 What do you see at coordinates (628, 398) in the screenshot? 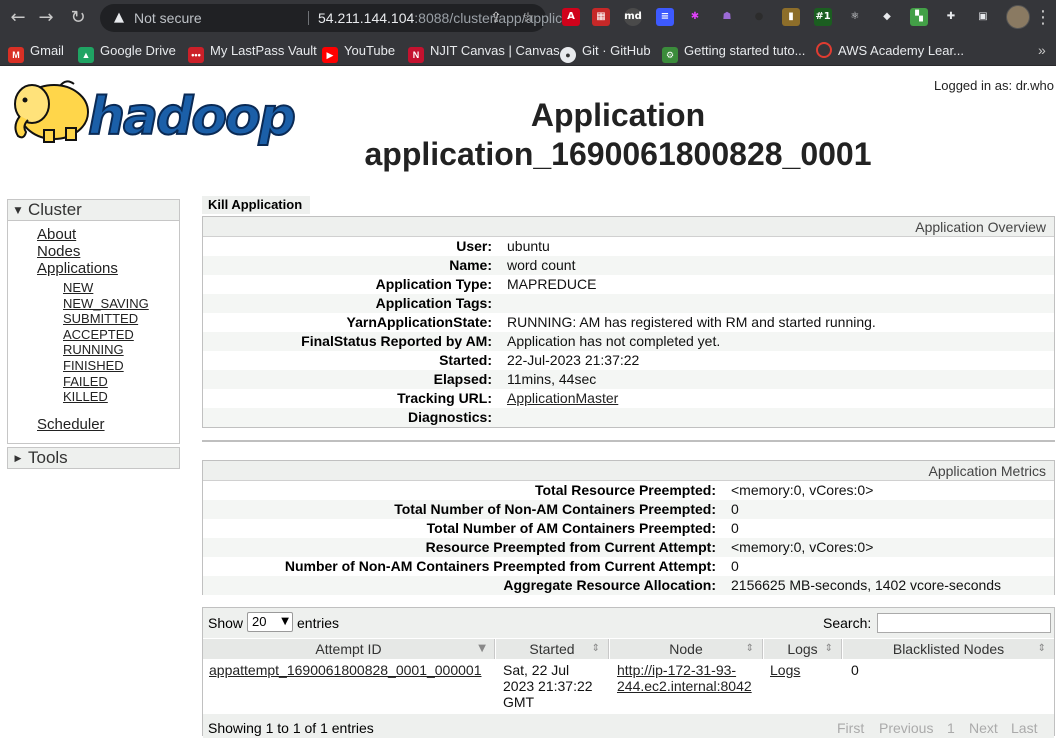
I see `overview-row: Tracking URL: ApplicationMaster` at bounding box center [628, 398].